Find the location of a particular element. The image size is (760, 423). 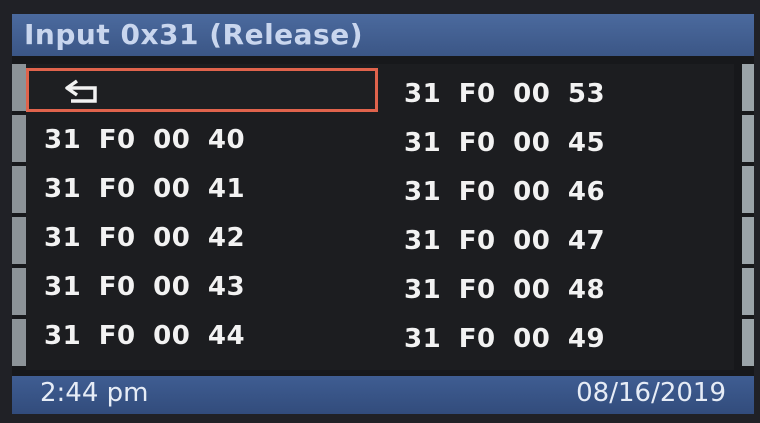

back-button is located at coordinates (202, 90).